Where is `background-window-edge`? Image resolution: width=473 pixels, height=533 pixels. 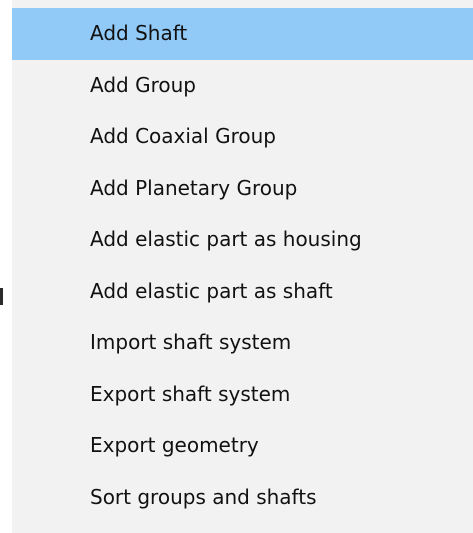
background-window-edge is located at coordinates (1, 296).